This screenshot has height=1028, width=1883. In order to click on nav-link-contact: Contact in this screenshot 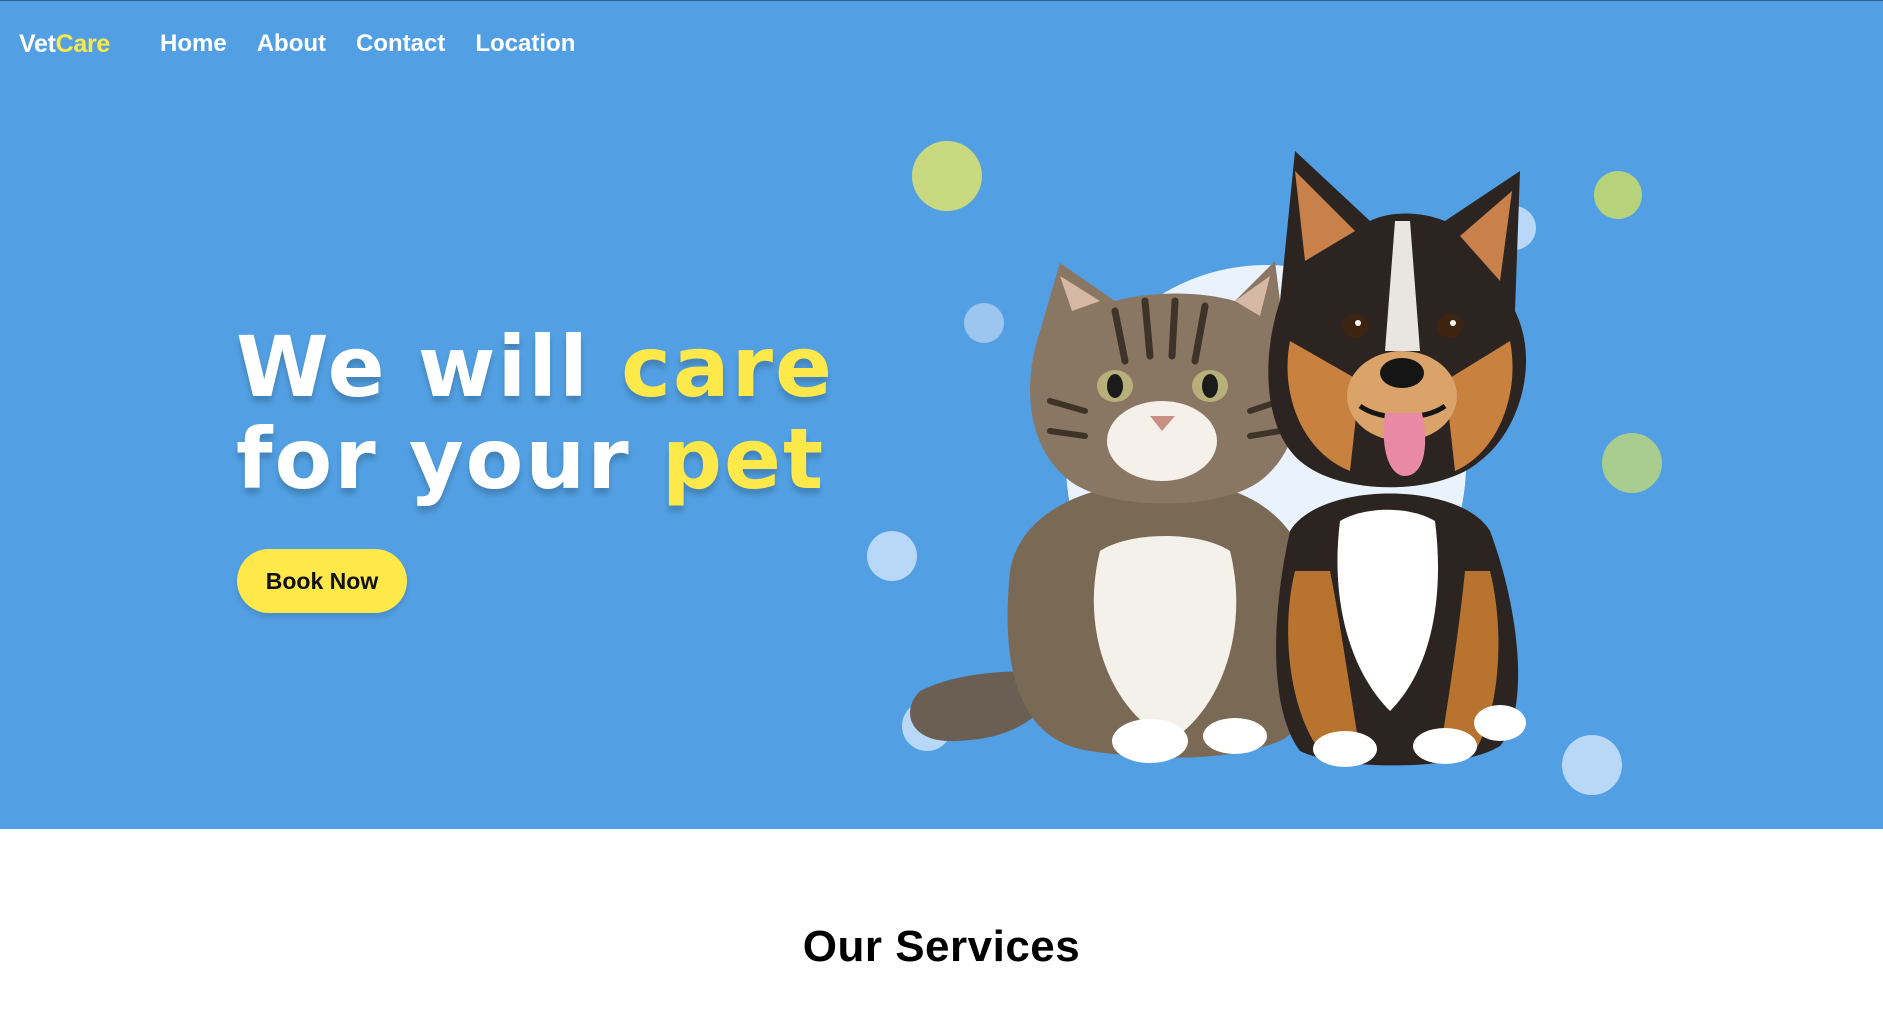, I will do `click(400, 44)`.